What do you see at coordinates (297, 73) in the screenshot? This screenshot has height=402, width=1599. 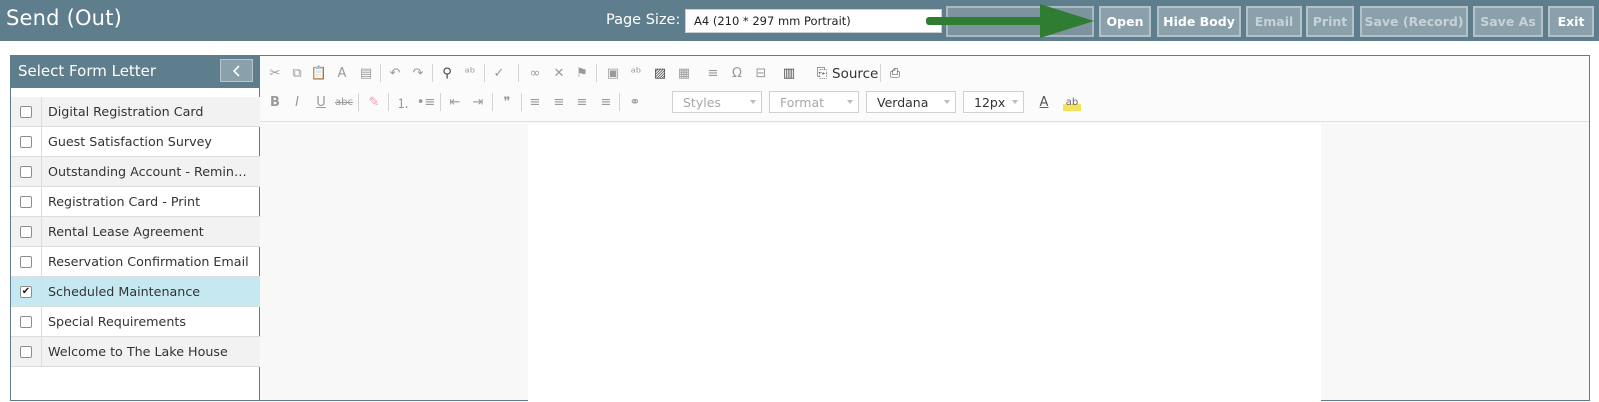 I see `copy-icon: ⧉` at bounding box center [297, 73].